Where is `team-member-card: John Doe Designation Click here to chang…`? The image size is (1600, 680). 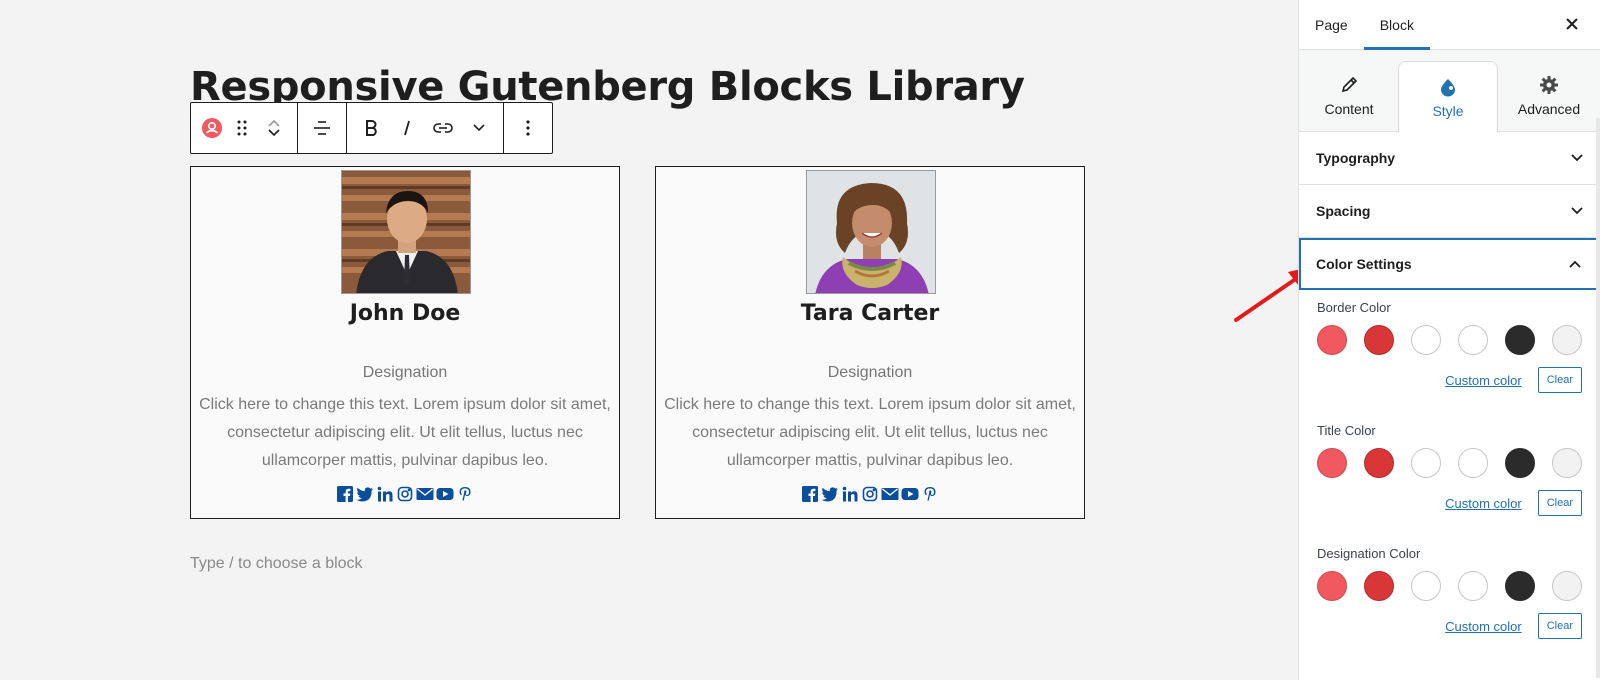 team-member-card: John Doe Designation Click here to chang… is located at coordinates (405, 342).